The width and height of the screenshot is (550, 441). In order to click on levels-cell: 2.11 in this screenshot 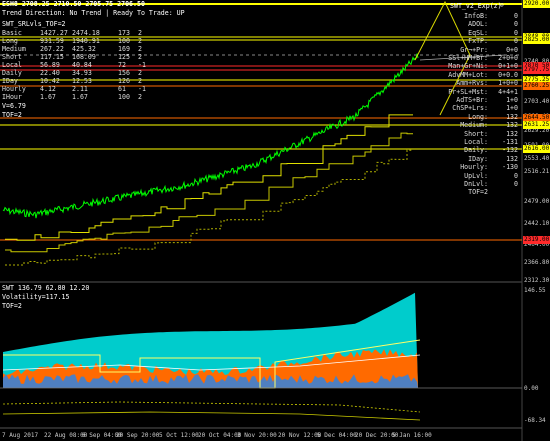, I will do `click(80, 89)`.